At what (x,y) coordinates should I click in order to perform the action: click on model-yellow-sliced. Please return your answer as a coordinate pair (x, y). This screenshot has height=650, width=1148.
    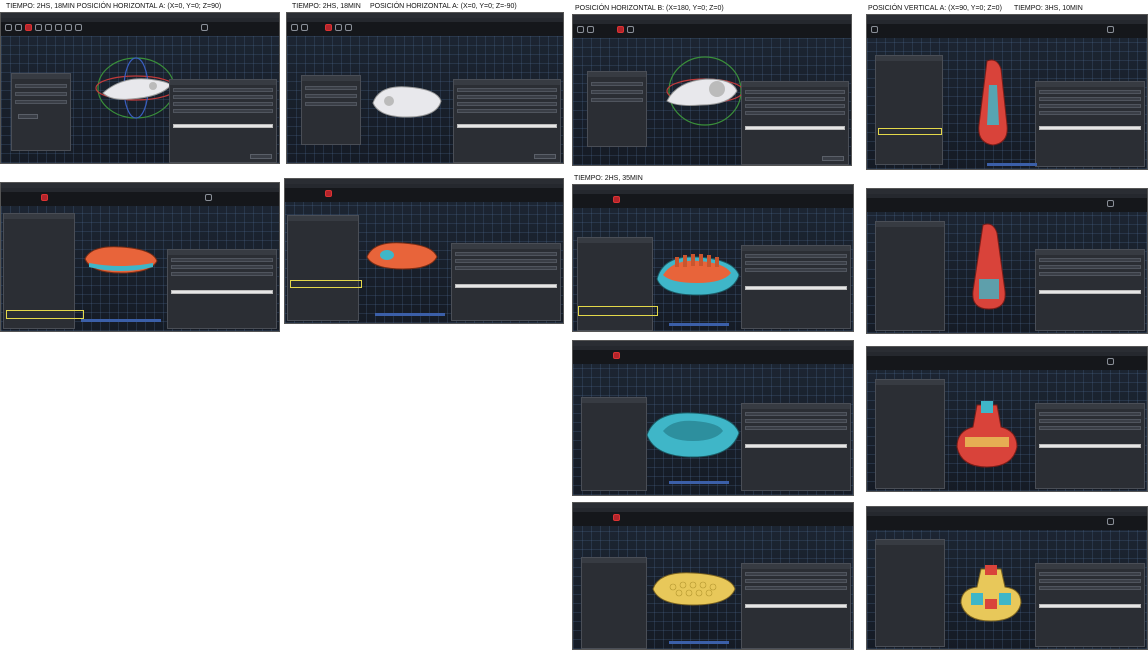
    Looking at the image, I should click on (694, 588).